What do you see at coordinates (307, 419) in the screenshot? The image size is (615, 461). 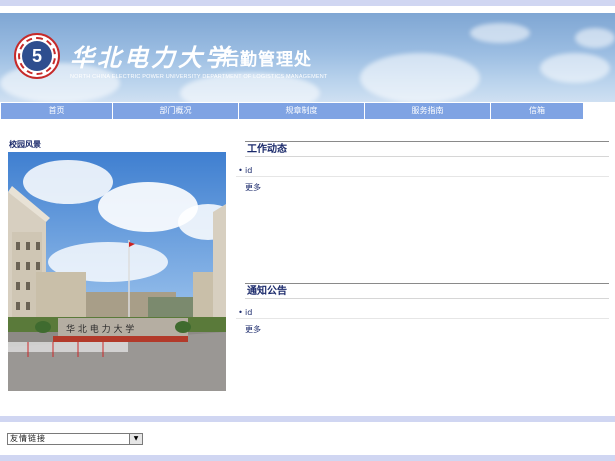 I see `footer-band` at bounding box center [307, 419].